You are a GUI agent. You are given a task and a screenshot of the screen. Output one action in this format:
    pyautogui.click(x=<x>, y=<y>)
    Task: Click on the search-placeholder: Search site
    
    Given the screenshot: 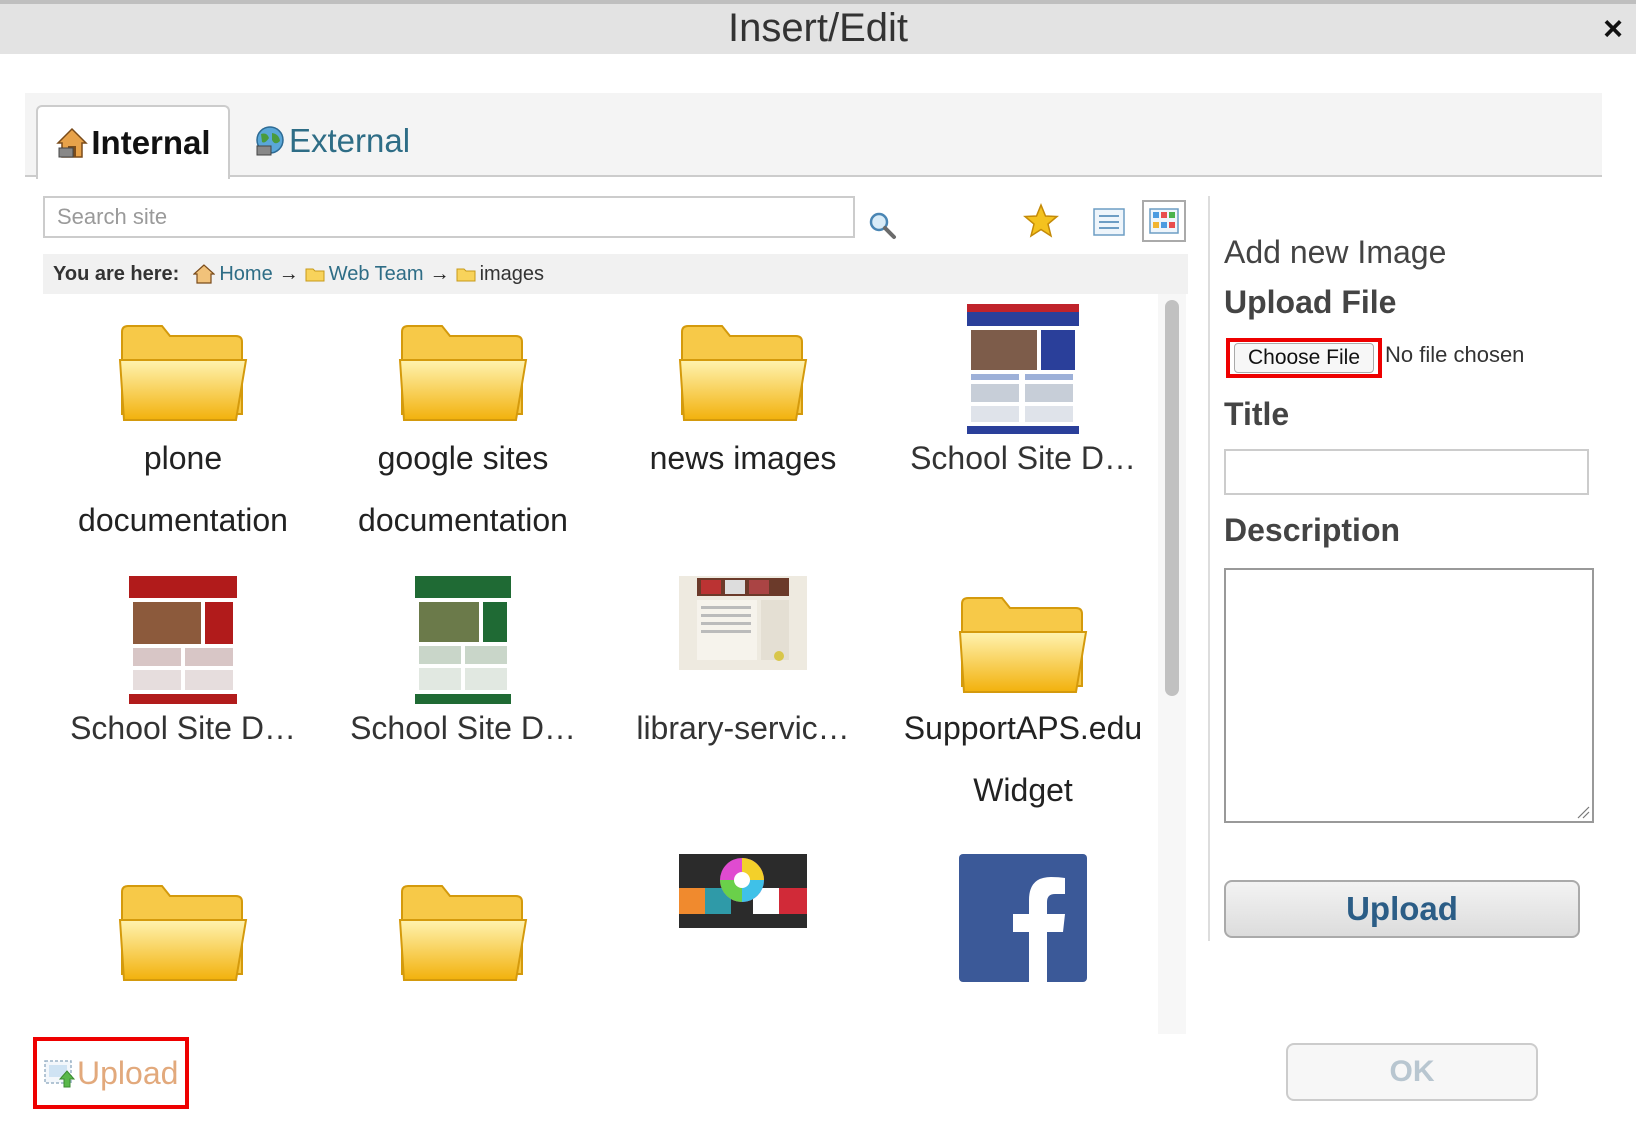 What is the action you would take?
    pyautogui.click(x=112, y=216)
    